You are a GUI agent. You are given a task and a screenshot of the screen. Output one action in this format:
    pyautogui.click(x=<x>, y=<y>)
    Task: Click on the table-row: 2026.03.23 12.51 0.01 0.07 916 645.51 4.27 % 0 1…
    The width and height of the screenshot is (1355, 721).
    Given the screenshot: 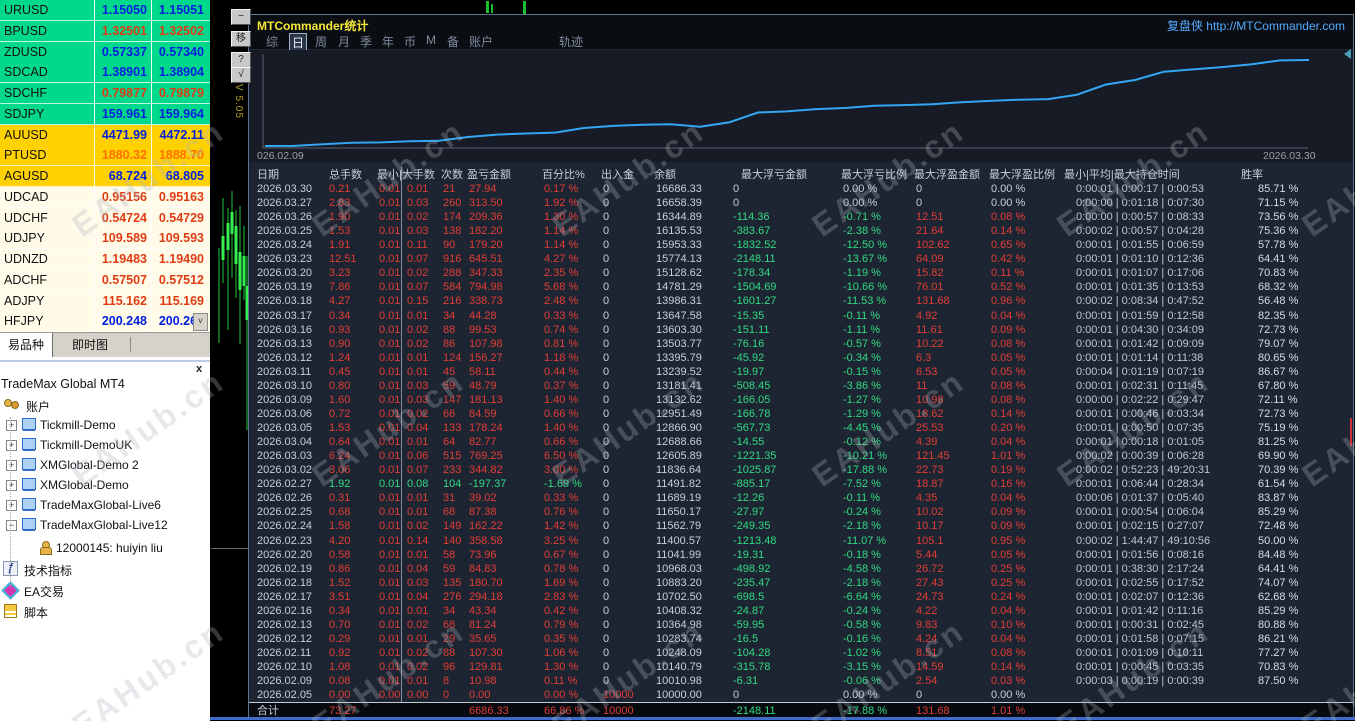 What is the action you would take?
    pyautogui.click(x=801, y=259)
    